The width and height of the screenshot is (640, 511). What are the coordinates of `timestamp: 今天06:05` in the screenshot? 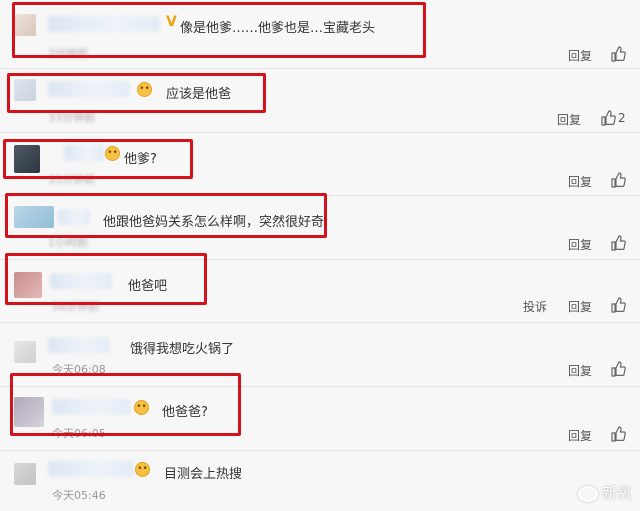 It's located at (79, 433).